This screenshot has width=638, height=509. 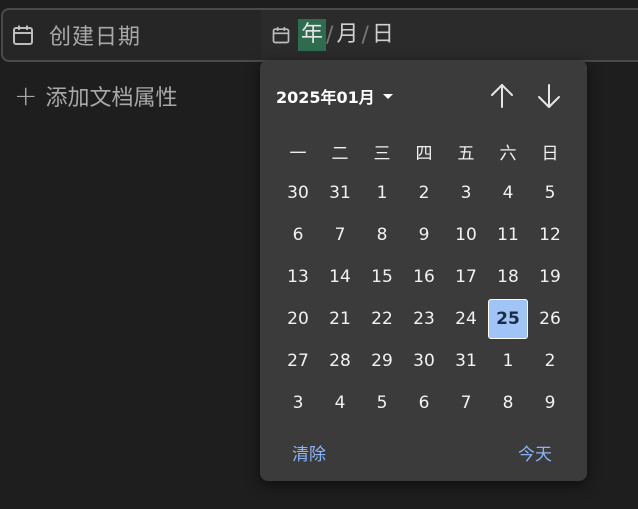 What do you see at coordinates (382, 319) in the screenshot?
I see `day-cell: 22` at bounding box center [382, 319].